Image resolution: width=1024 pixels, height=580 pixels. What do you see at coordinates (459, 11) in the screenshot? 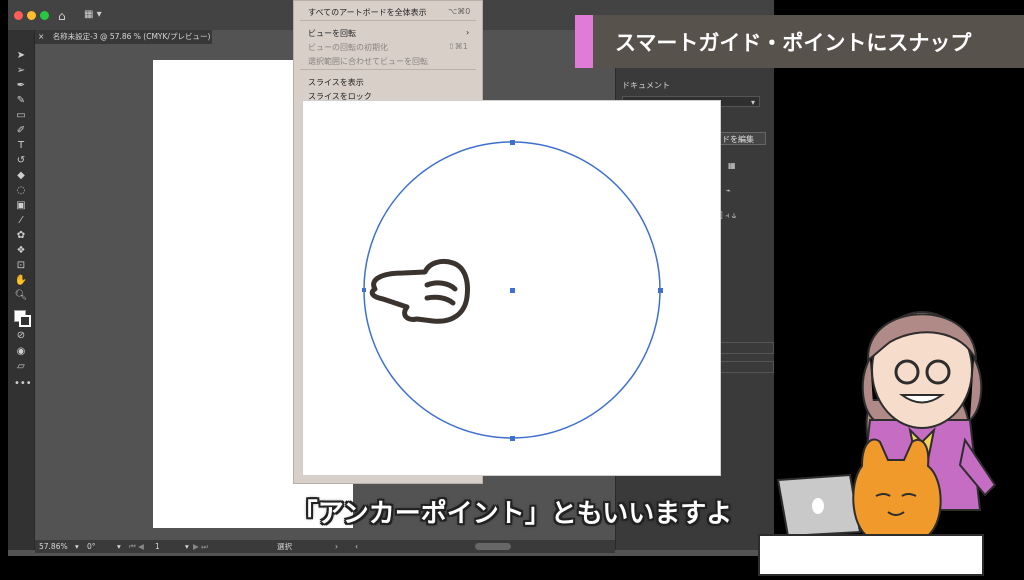
I see `menu-item-shortcut: ⌥⌘0` at bounding box center [459, 11].